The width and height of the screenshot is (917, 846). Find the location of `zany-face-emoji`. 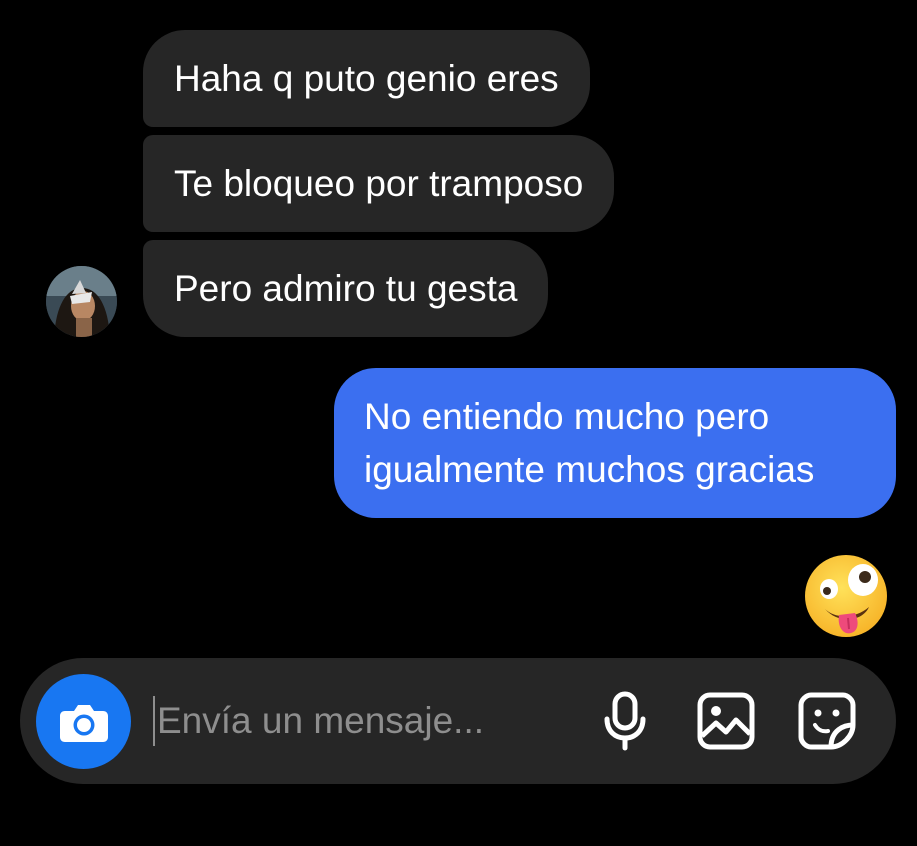

zany-face-emoji is located at coordinates (846, 596).